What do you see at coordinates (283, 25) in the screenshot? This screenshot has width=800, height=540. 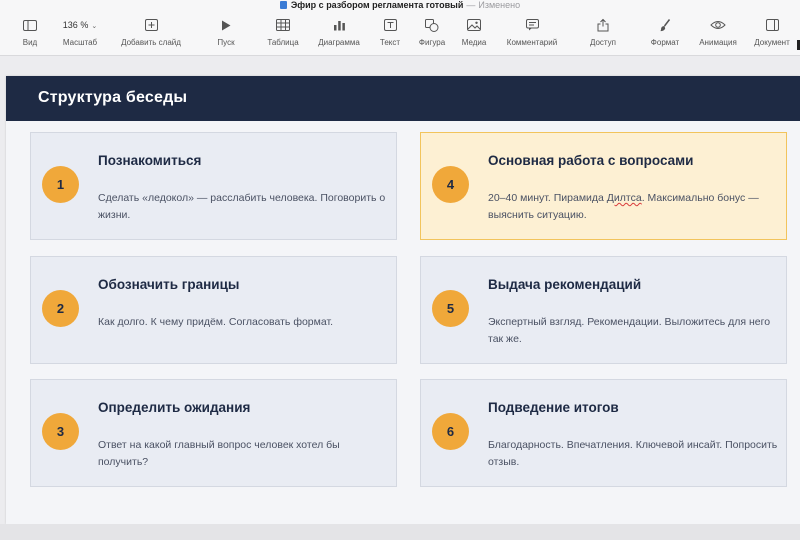 I see `table-icon` at bounding box center [283, 25].